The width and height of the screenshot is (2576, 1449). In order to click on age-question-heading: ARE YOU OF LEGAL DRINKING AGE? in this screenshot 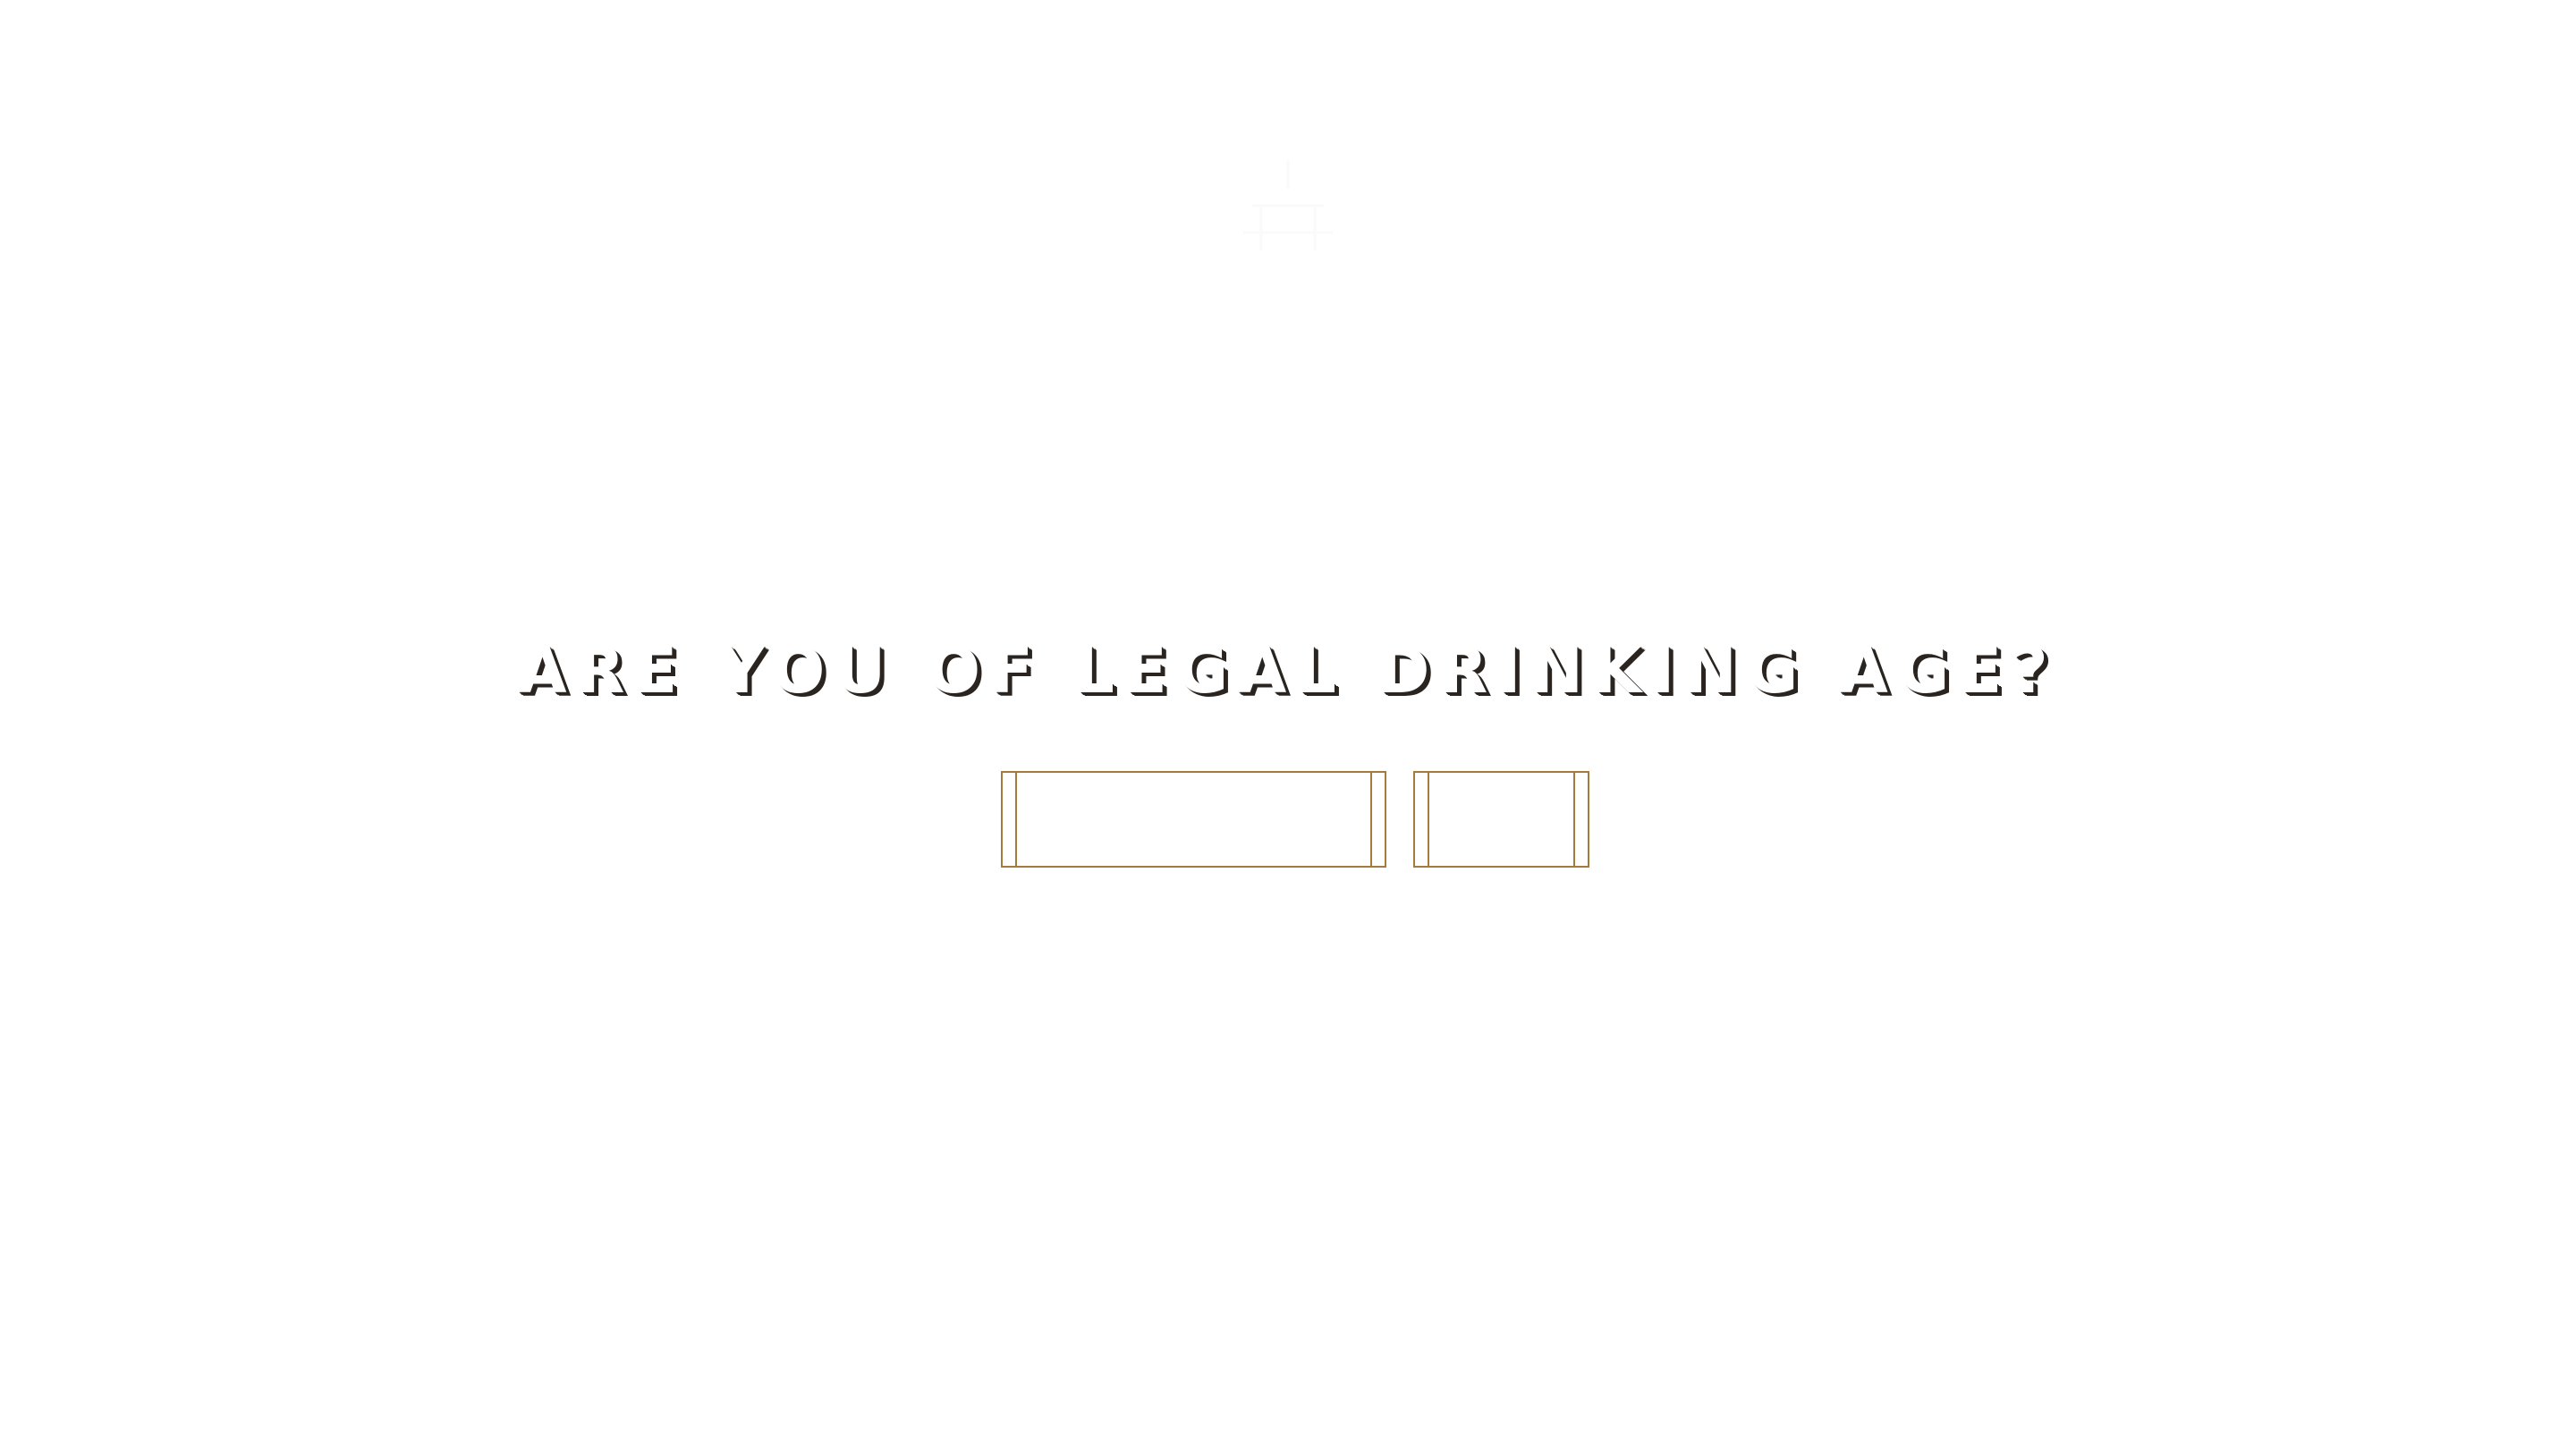, I will do `click(1288, 671)`.